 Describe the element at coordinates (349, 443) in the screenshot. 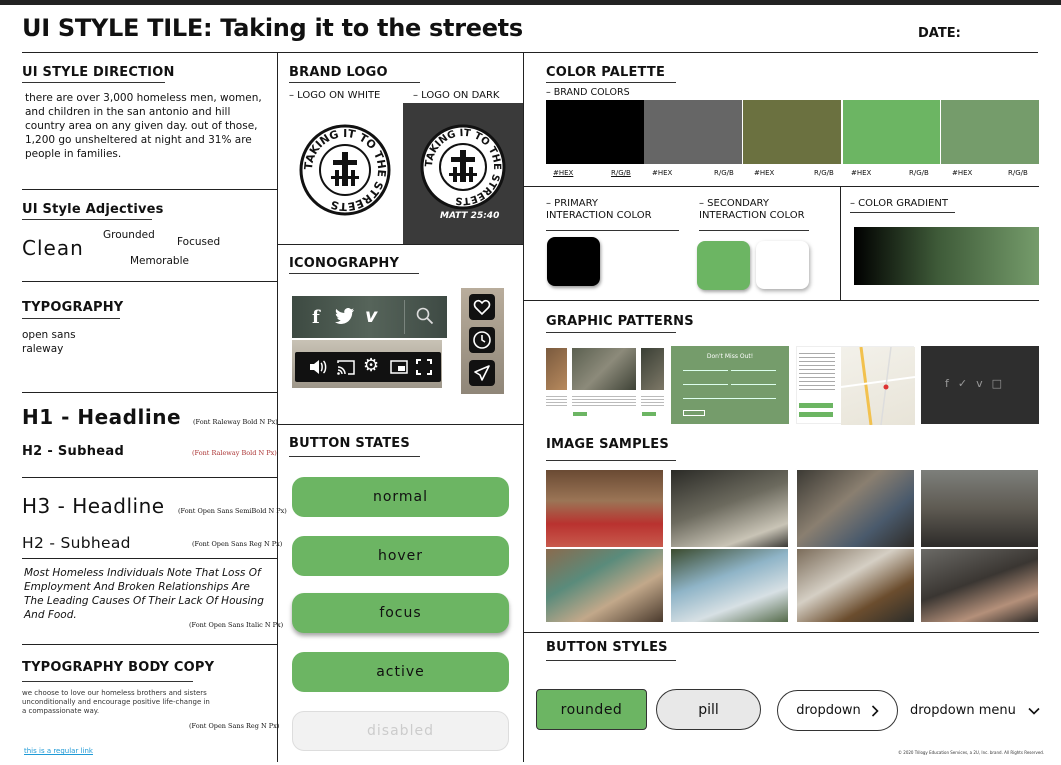

I see `button-states-heading: BUTTON STATES` at that location.